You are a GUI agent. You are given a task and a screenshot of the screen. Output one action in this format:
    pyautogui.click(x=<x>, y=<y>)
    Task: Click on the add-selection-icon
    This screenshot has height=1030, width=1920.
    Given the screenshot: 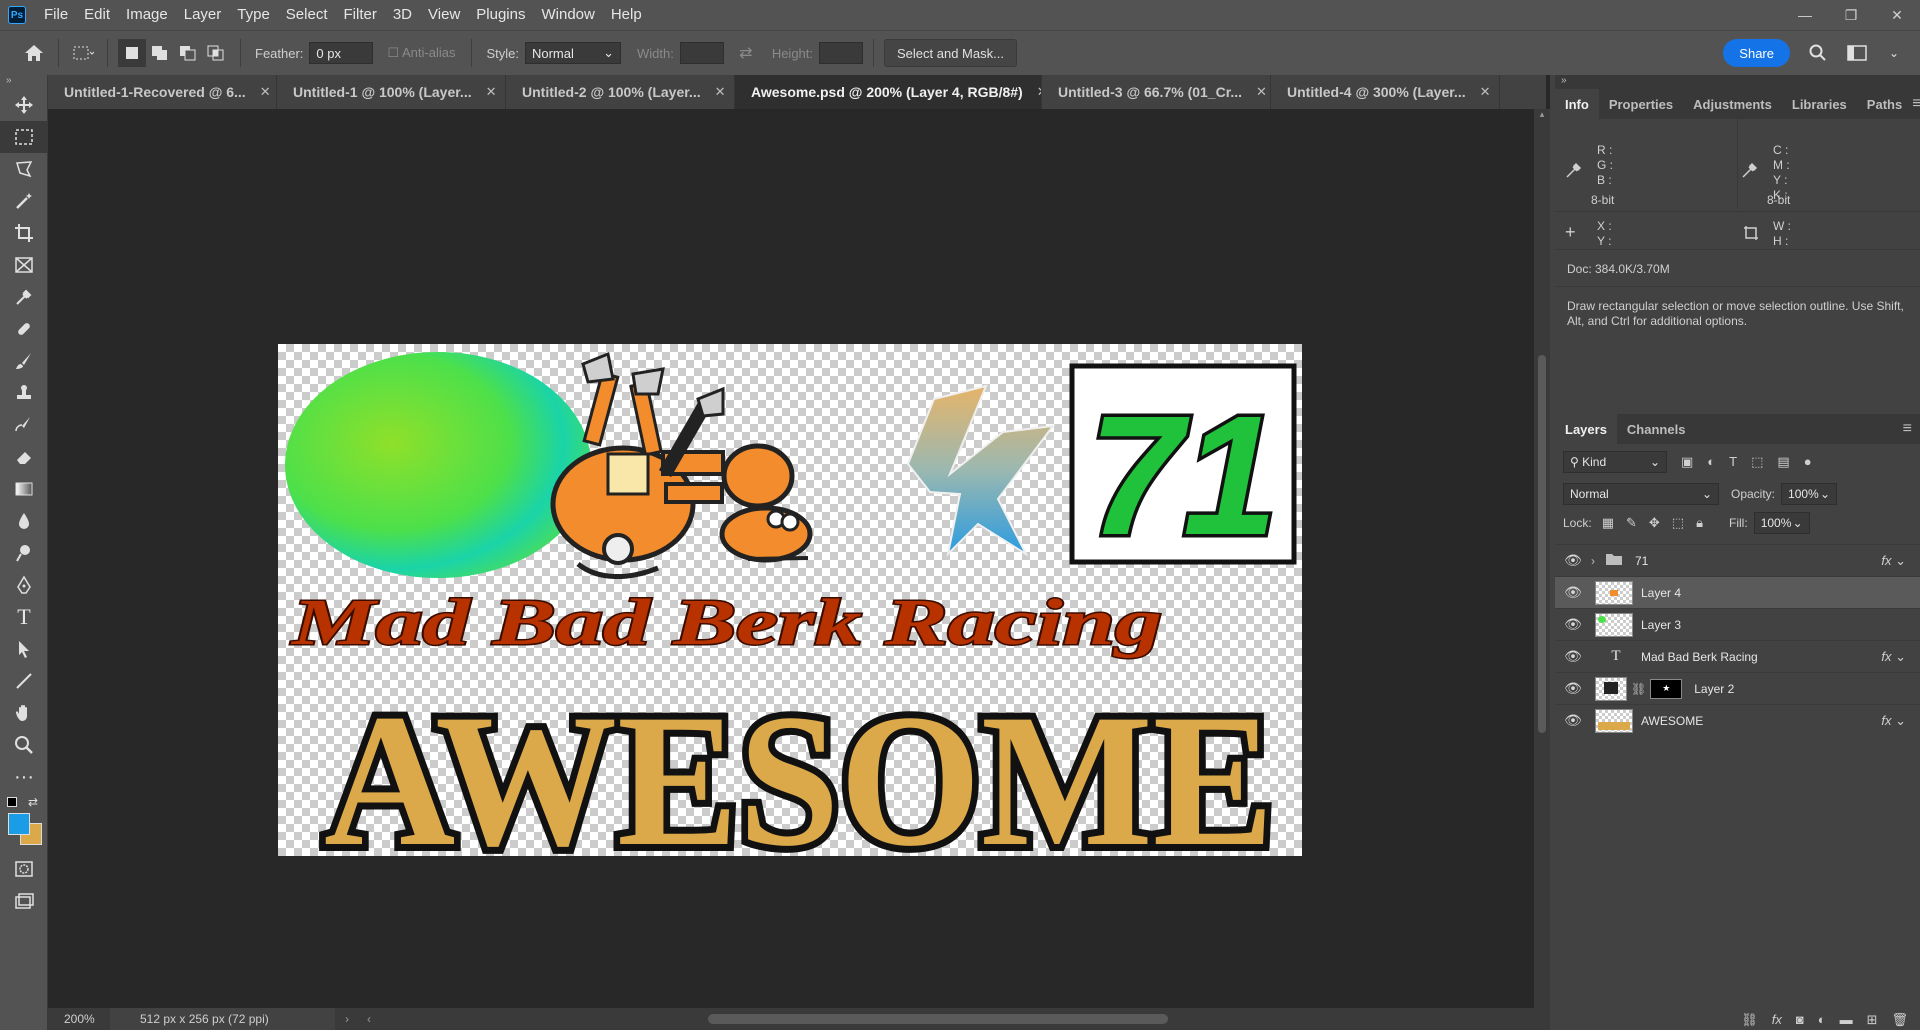 What is the action you would take?
    pyautogui.click(x=160, y=53)
    